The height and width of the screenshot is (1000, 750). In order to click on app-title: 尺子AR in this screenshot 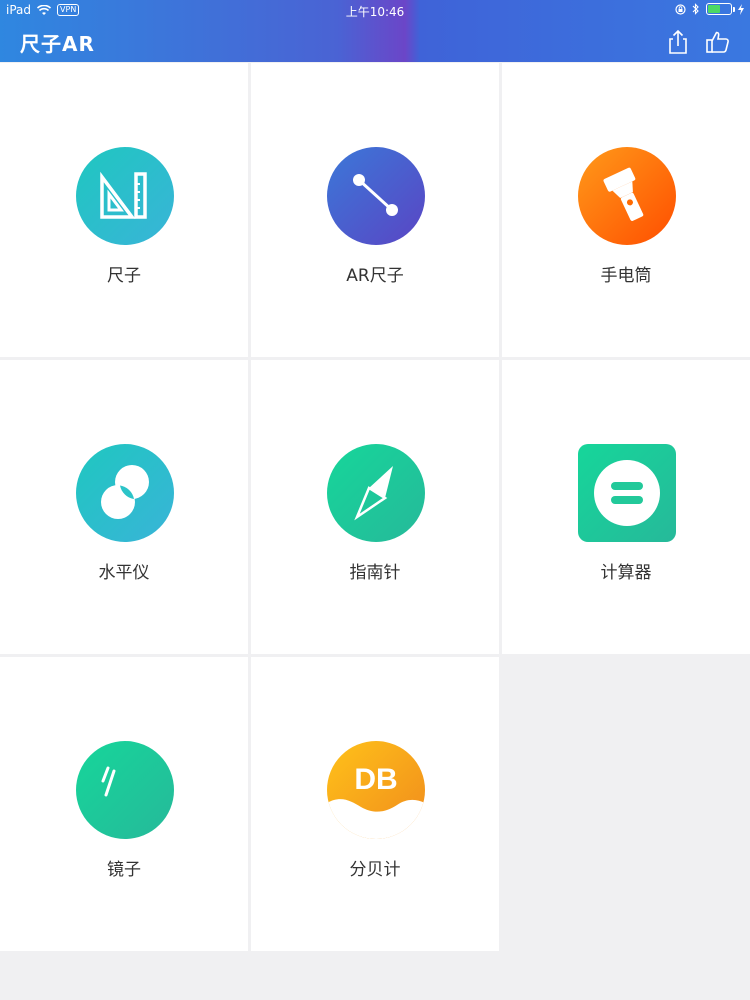, I will do `click(57, 44)`.